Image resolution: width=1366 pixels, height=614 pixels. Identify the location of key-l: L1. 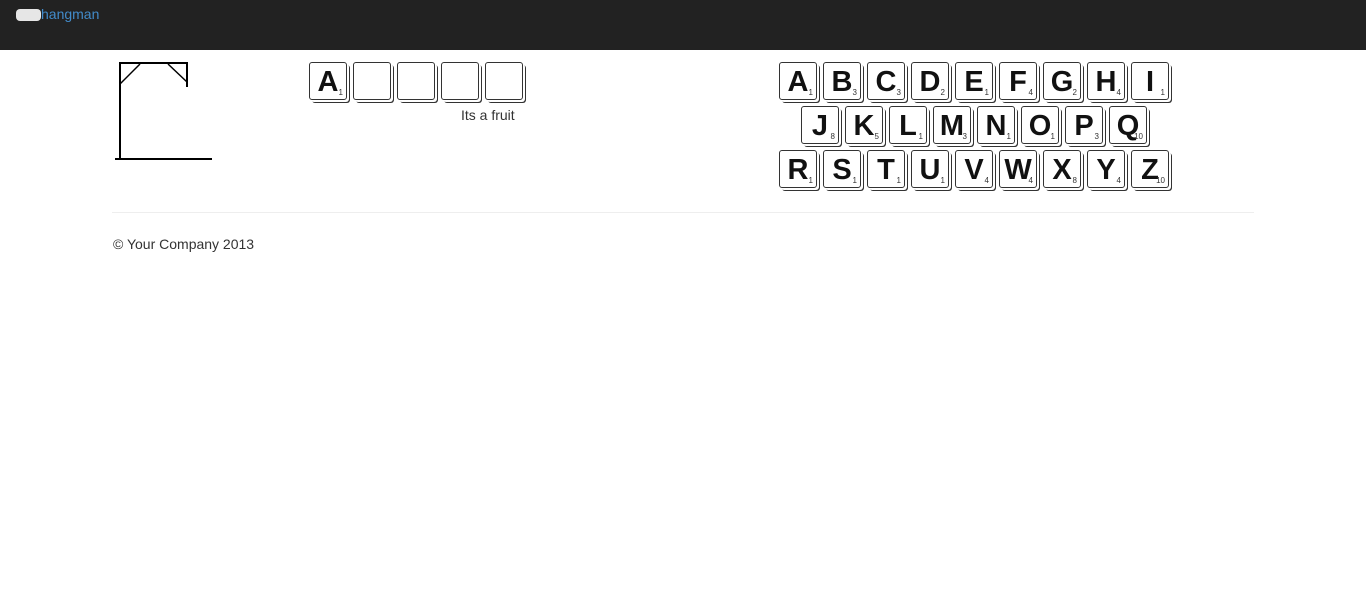
(908, 125).